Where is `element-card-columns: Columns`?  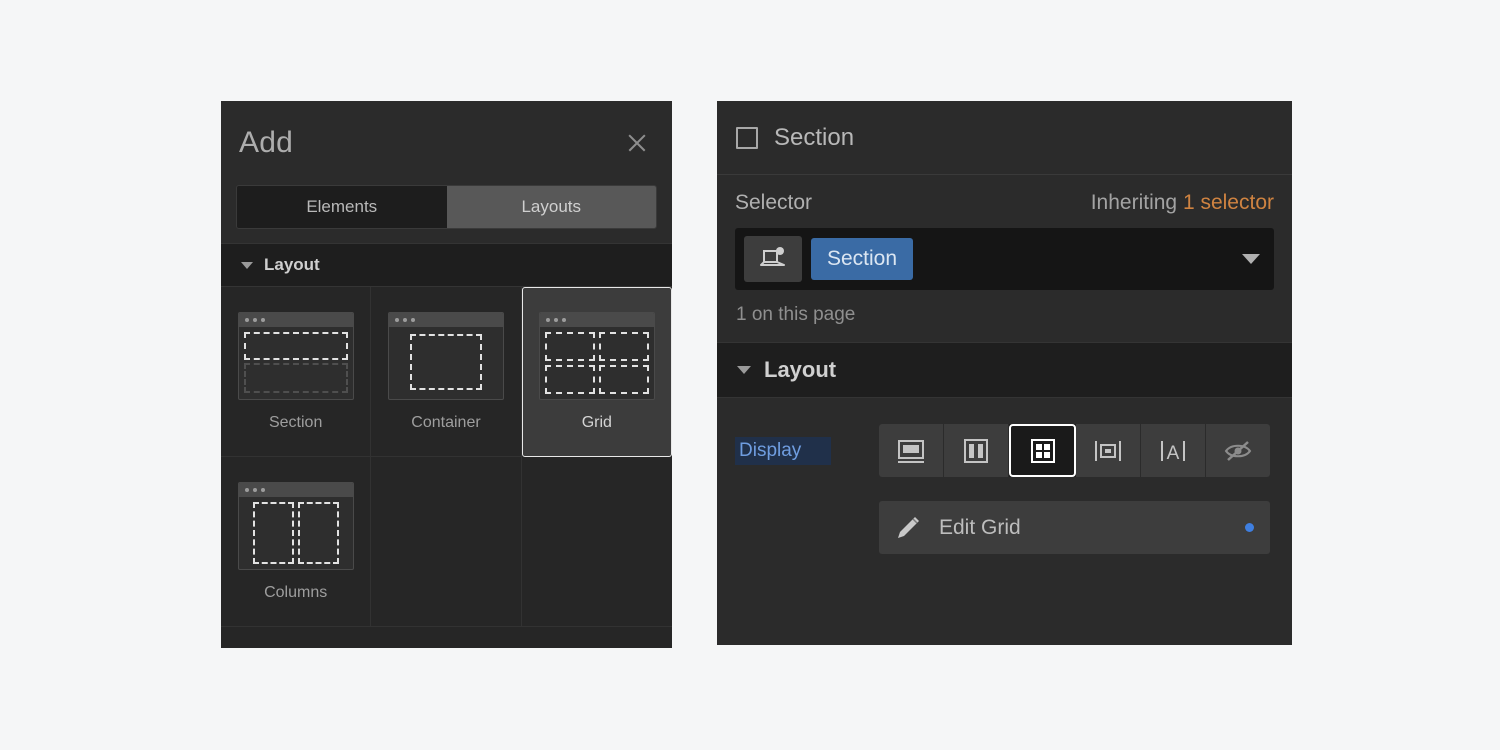
element-card-columns: Columns is located at coordinates (296, 542).